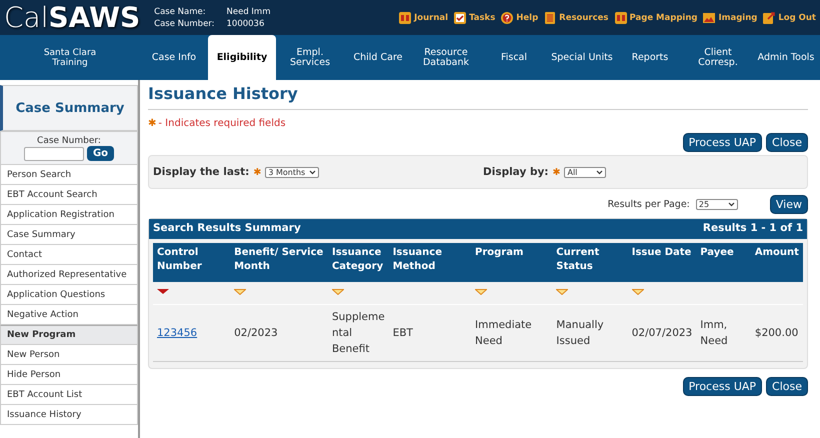 The width and height of the screenshot is (820, 438). What do you see at coordinates (242, 57) in the screenshot?
I see `nav-tab: Eligibility` at bounding box center [242, 57].